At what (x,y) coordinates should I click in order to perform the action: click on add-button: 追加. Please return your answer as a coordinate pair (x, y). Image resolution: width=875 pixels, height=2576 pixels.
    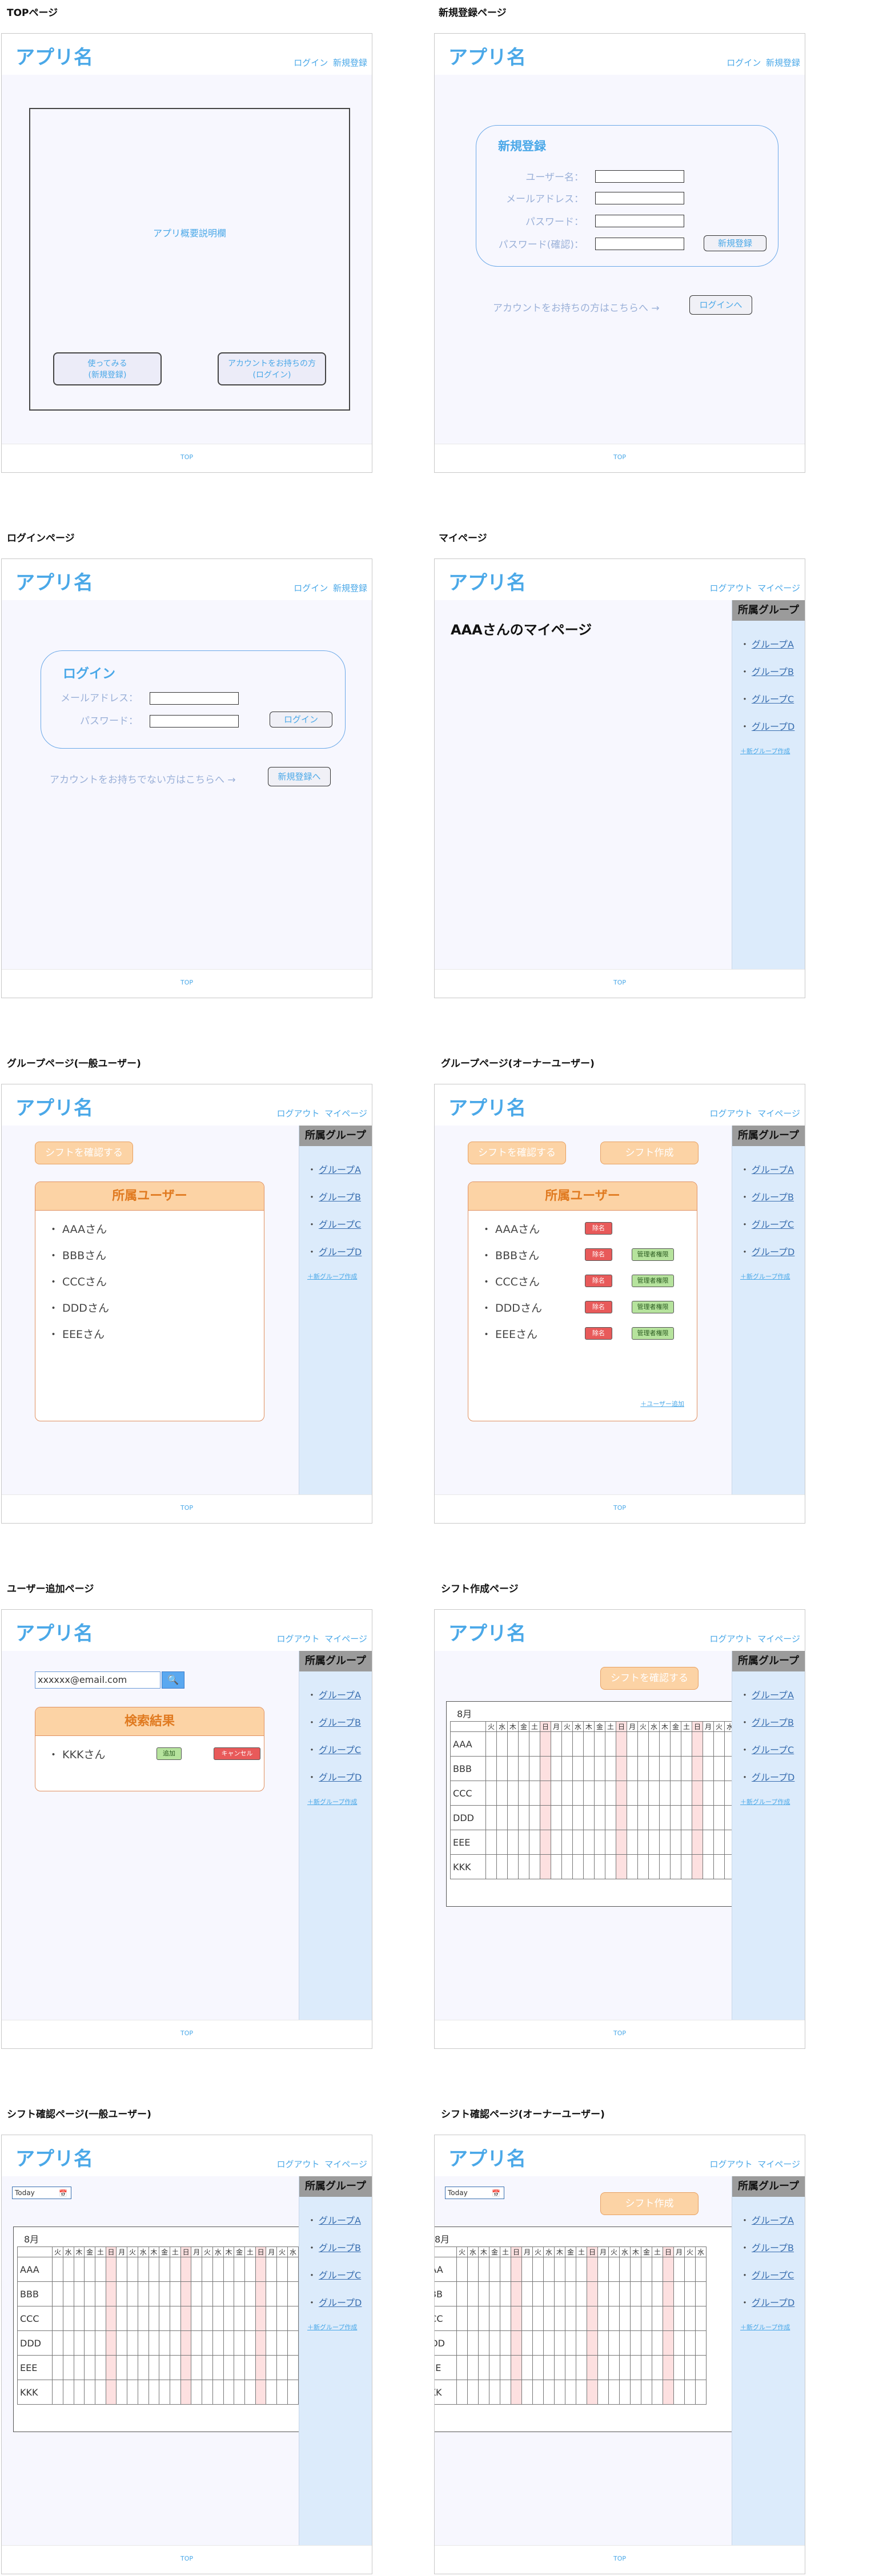
    Looking at the image, I should click on (169, 1753).